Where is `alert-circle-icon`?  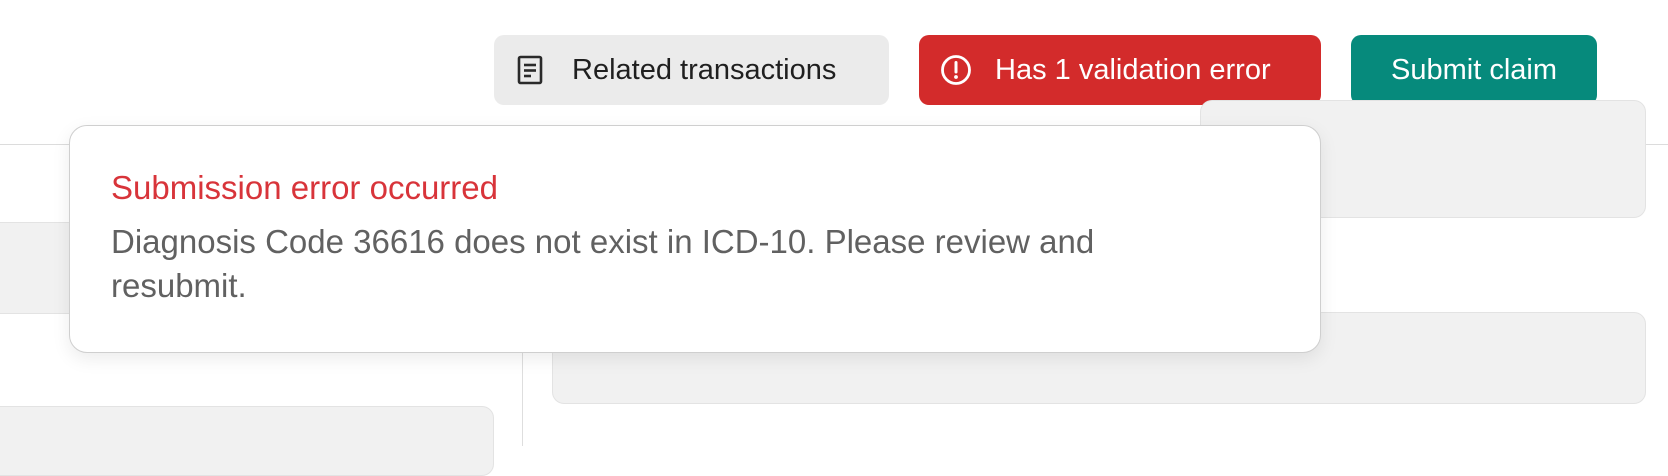 alert-circle-icon is located at coordinates (956, 70).